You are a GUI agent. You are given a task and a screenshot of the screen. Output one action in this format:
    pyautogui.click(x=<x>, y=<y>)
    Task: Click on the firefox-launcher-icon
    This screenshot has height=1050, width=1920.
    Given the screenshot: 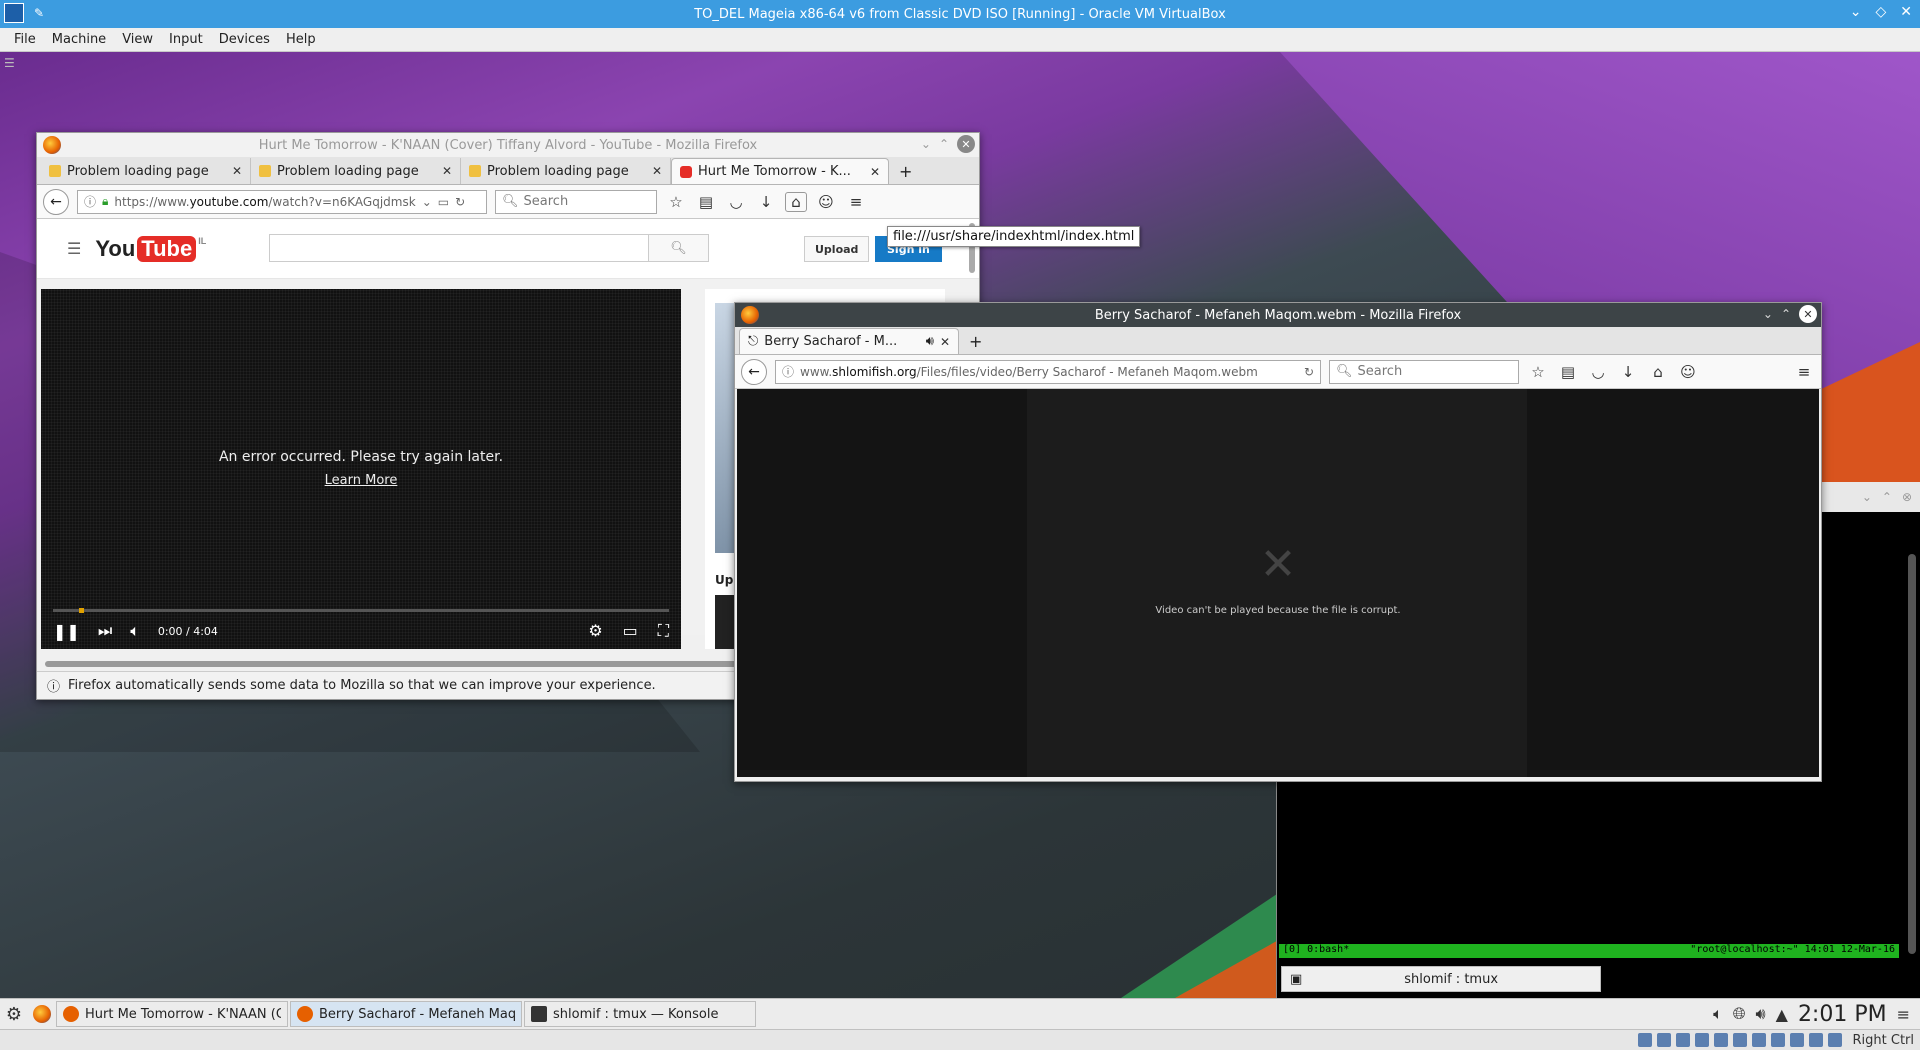 What is the action you would take?
    pyautogui.click(x=42, y=1014)
    